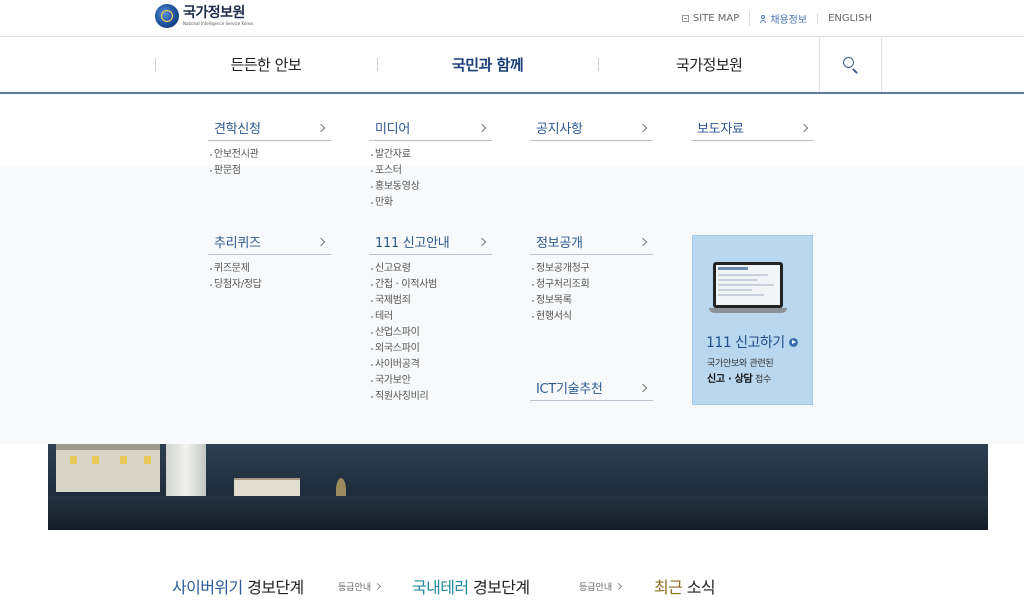  I want to click on submenu-list: 발간자료 포스터 홍보동영상 만화, so click(430, 179).